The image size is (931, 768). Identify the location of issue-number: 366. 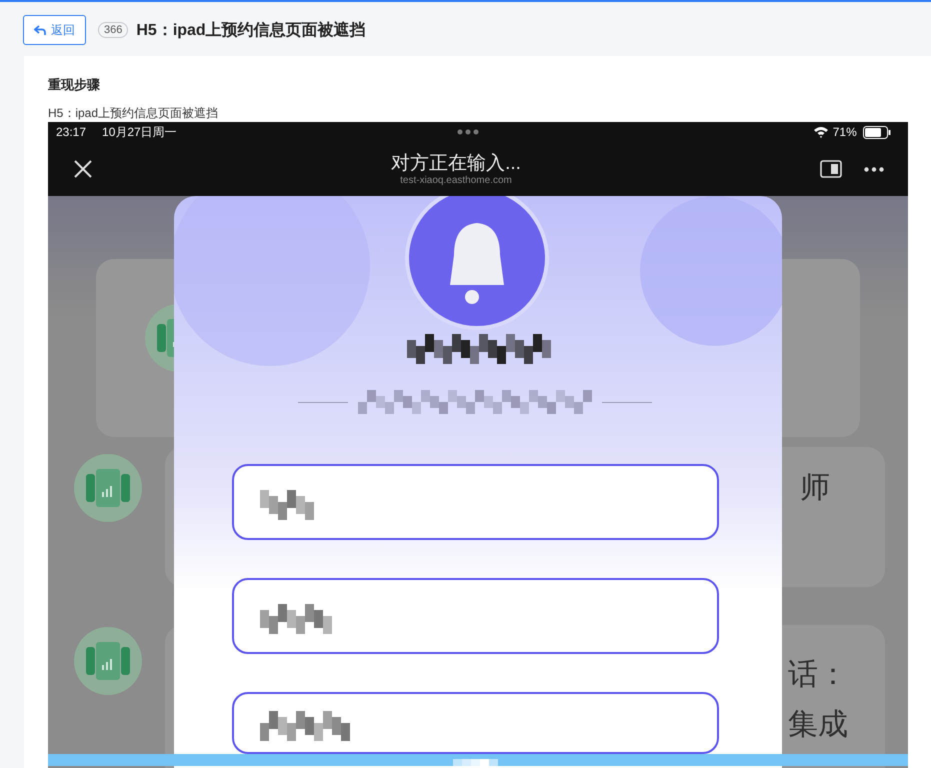
(113, 30).